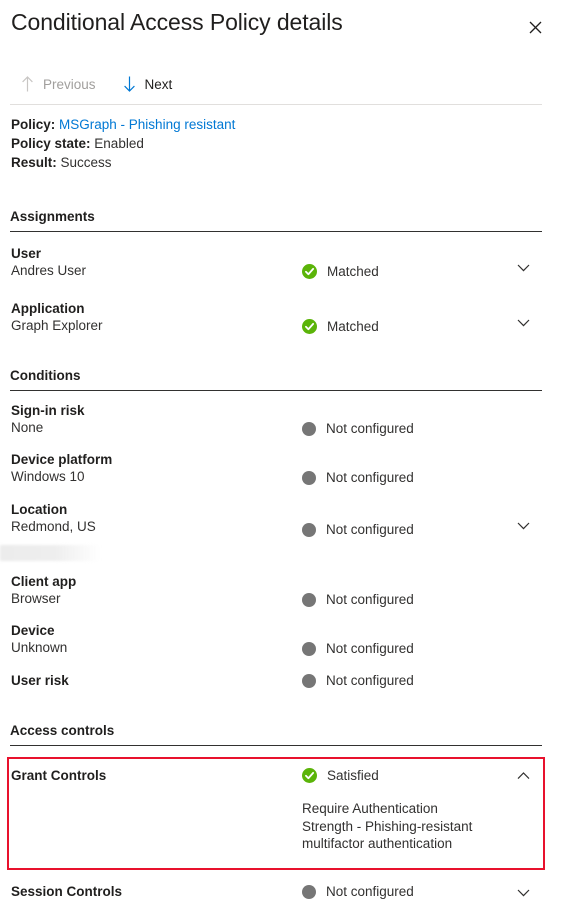  Describe the element at coordinates (51, 143) in the screenshot. I see `policy-state-label: Policy state:` at that location.